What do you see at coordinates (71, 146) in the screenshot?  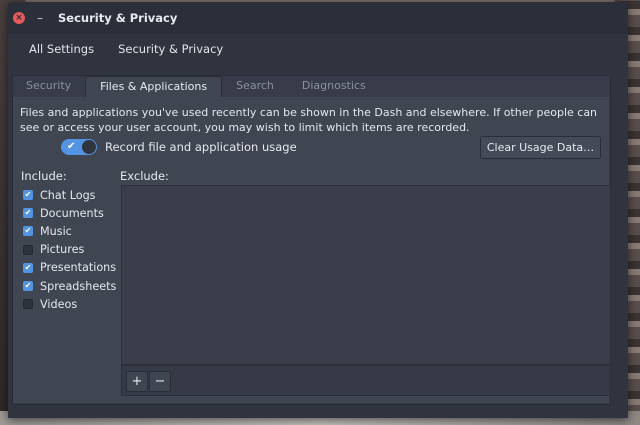 I see `checkmark-icon: ✔` at bounding box center [71, 146].